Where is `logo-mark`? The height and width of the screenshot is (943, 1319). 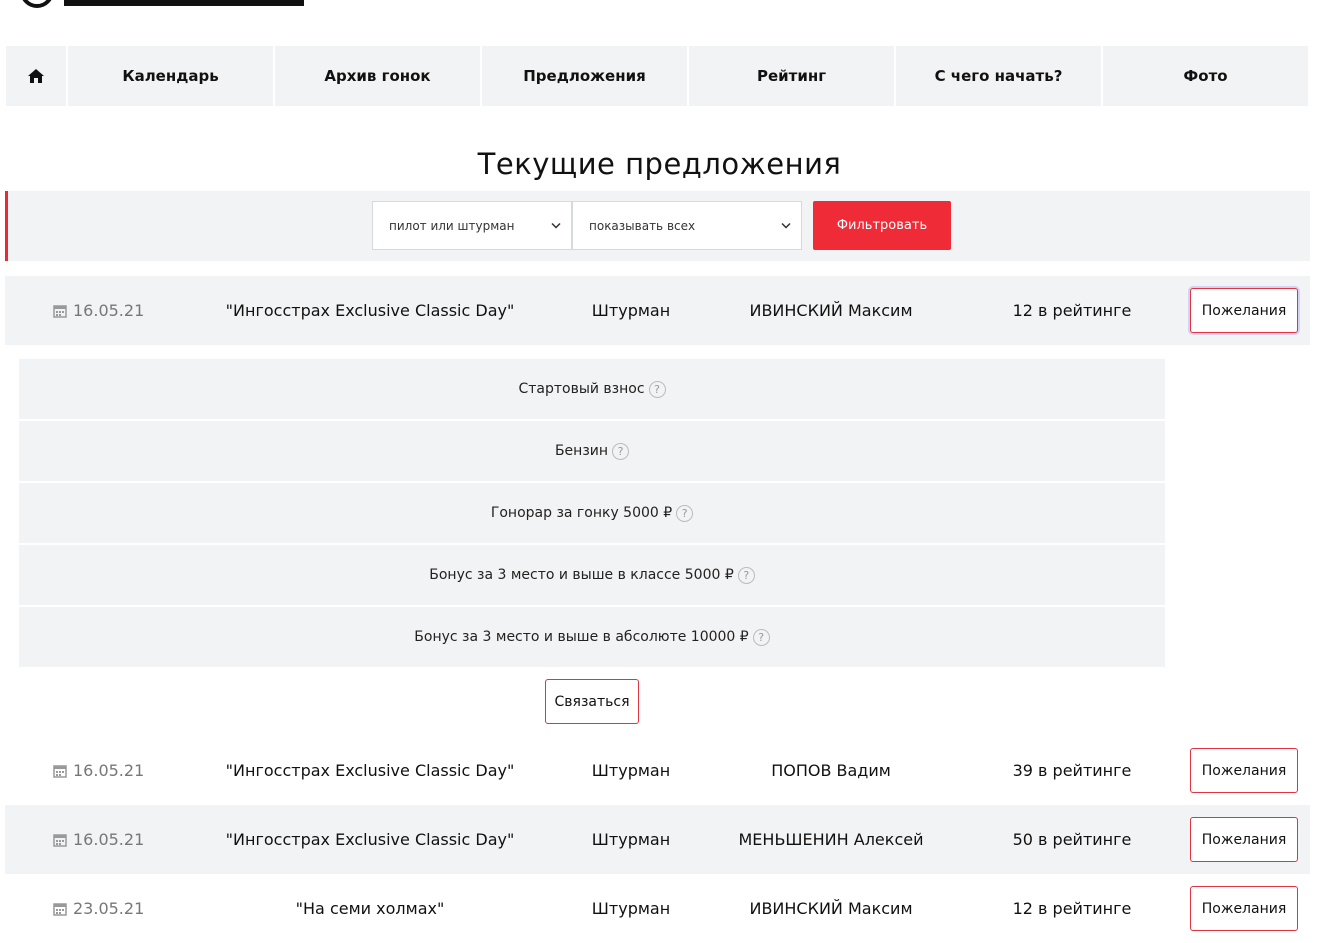 logo-mark is located at coordinates (163, 4).